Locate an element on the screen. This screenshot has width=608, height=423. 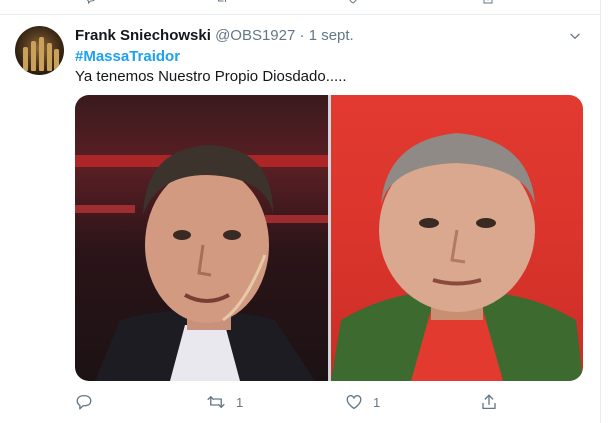
retweet-button: 1 is located at coordinates (224, 402).